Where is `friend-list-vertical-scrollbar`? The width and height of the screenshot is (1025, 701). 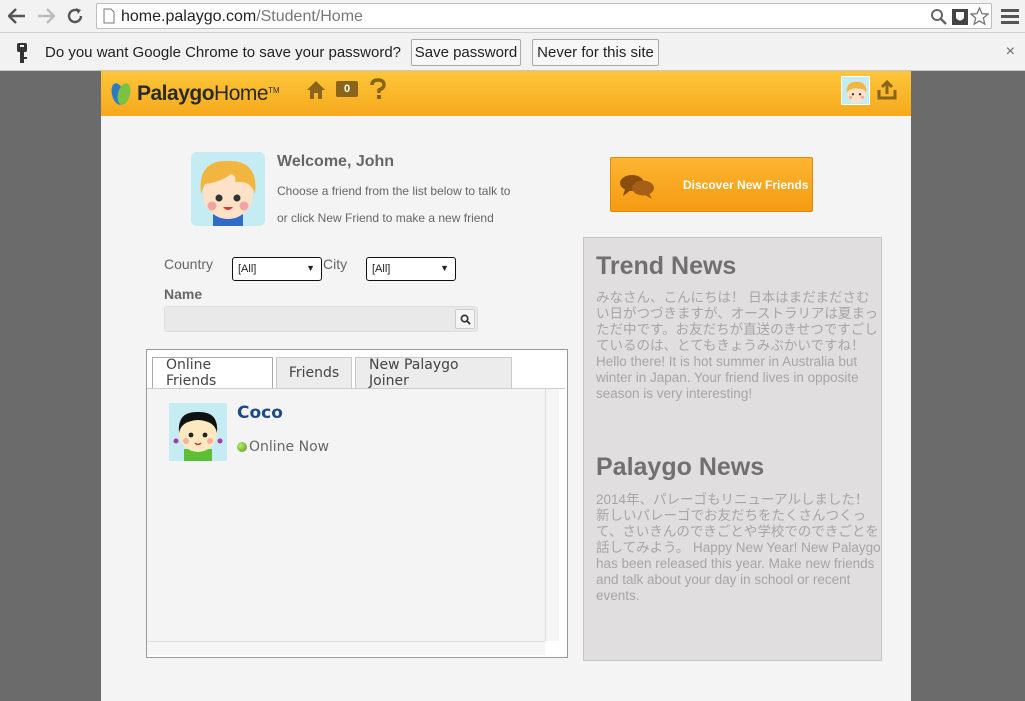
friend-list-vertical-scrollbar is located at coordinates (552, 515).